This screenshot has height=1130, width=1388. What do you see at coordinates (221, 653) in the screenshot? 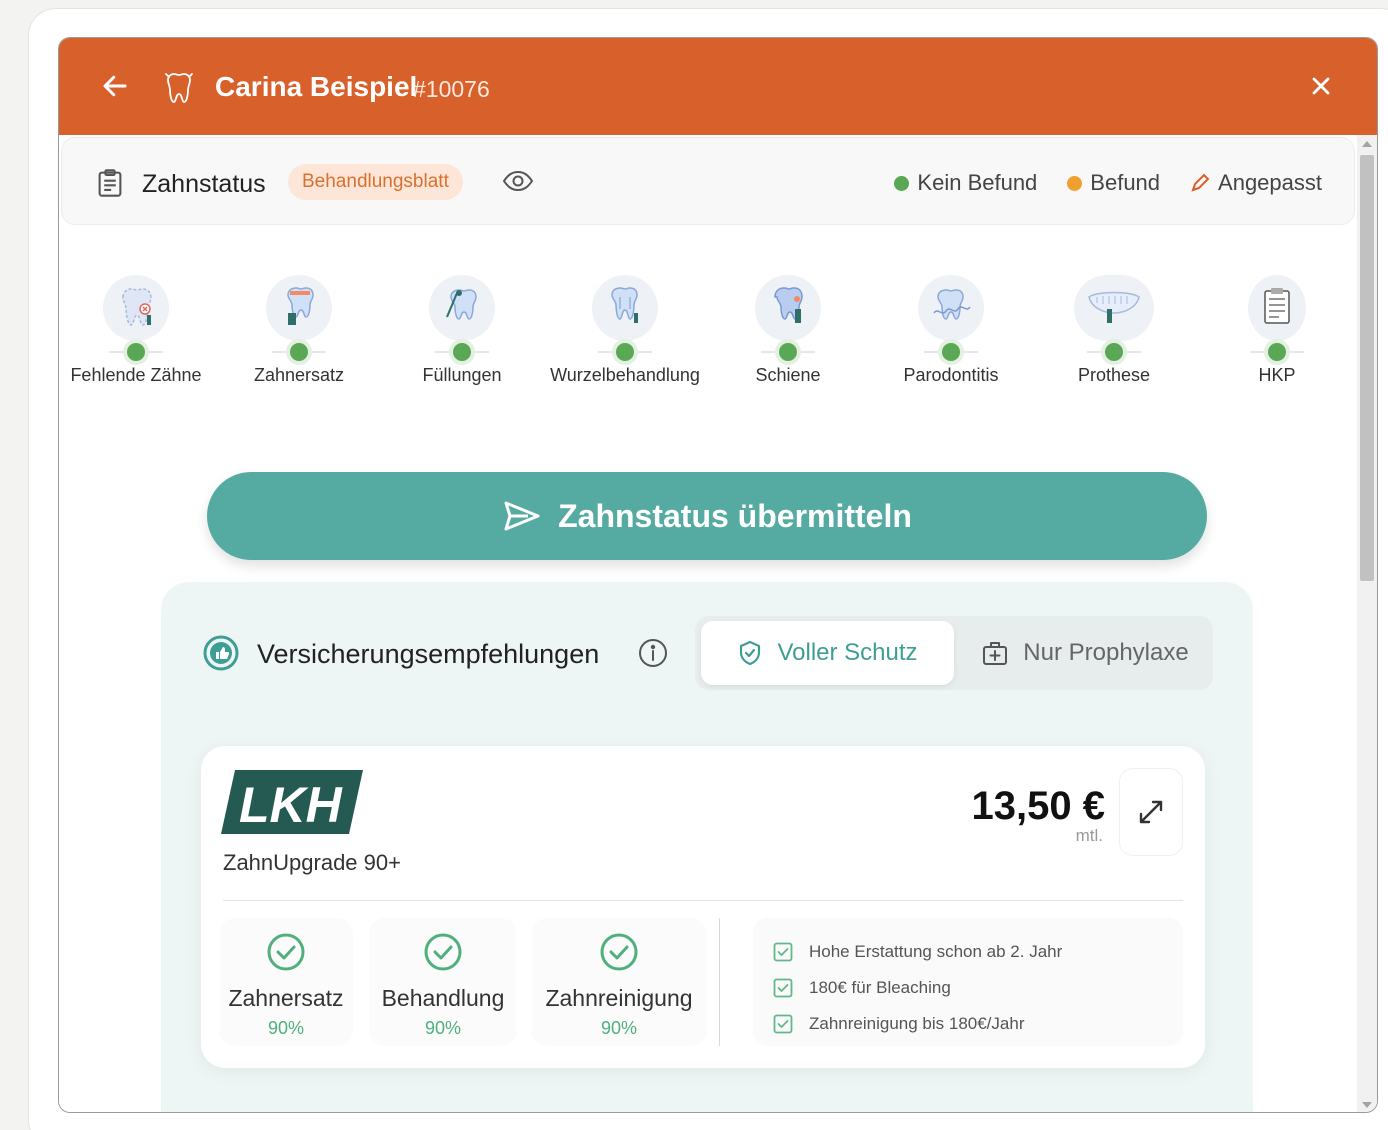
I see `thumbs-up-icon` at bounding box center [221, 653].